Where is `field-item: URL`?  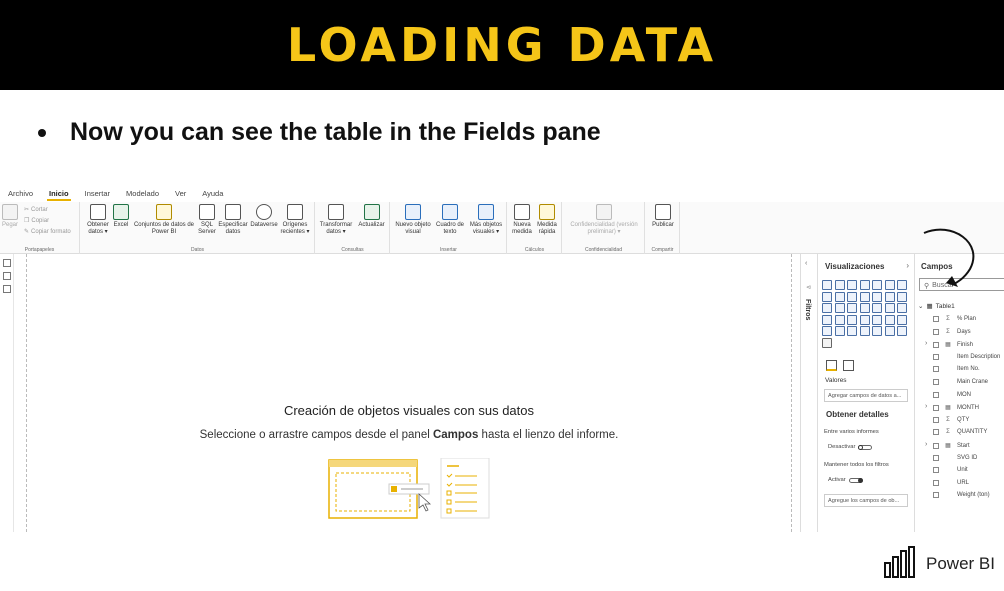 field-item: URL is located at coordinates (951, 482).